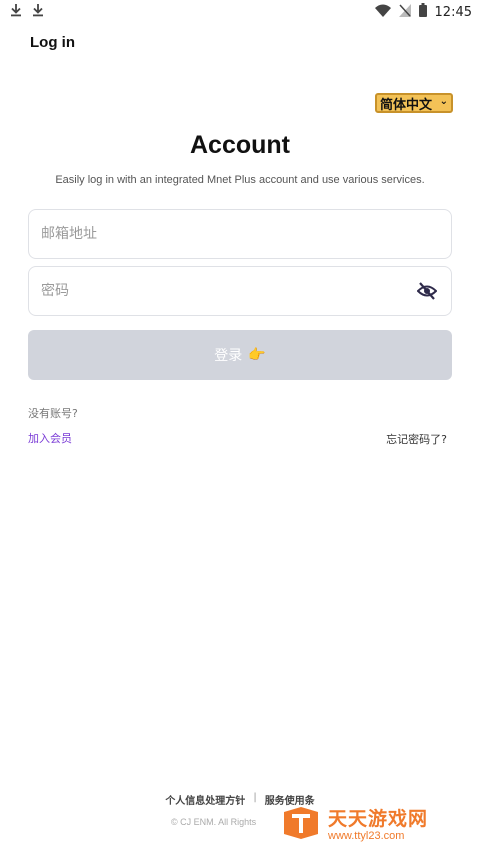 This screenshot has width=480, height=854. Describe the element at coordinates (50, 438) in the screenshot. I see `join-member-link: 加入会员` at that location.